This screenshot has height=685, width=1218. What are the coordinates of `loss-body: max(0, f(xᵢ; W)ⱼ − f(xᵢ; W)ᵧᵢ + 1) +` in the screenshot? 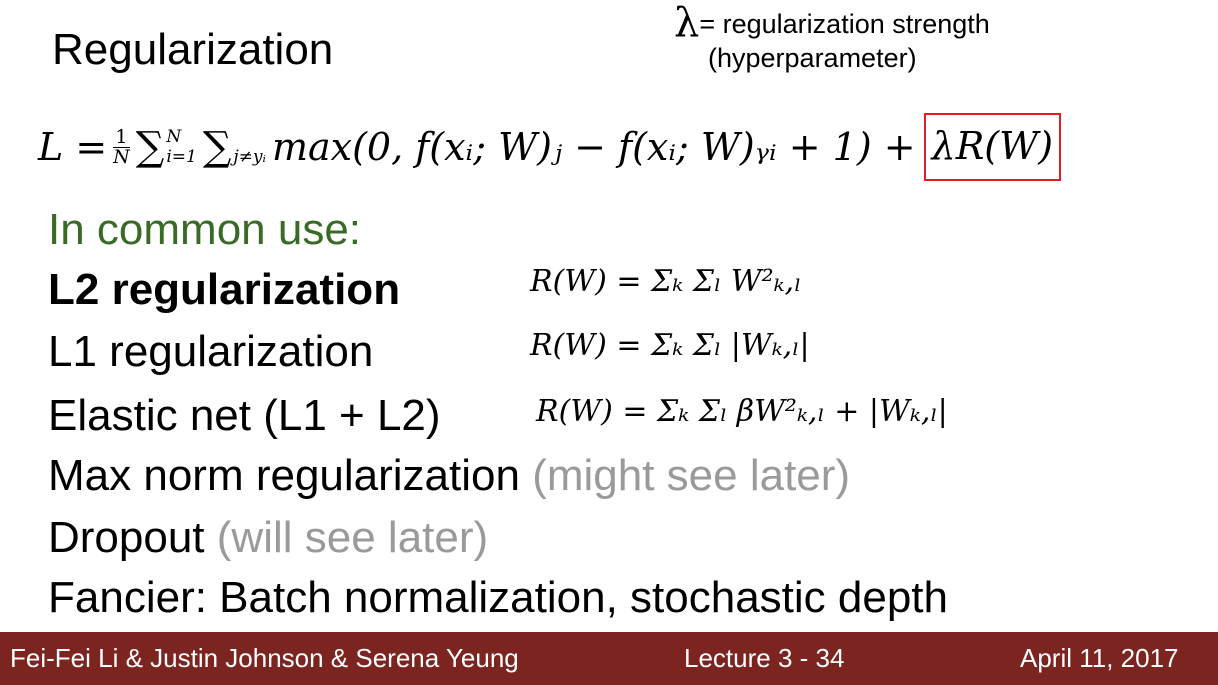 It's located at (593, 147).